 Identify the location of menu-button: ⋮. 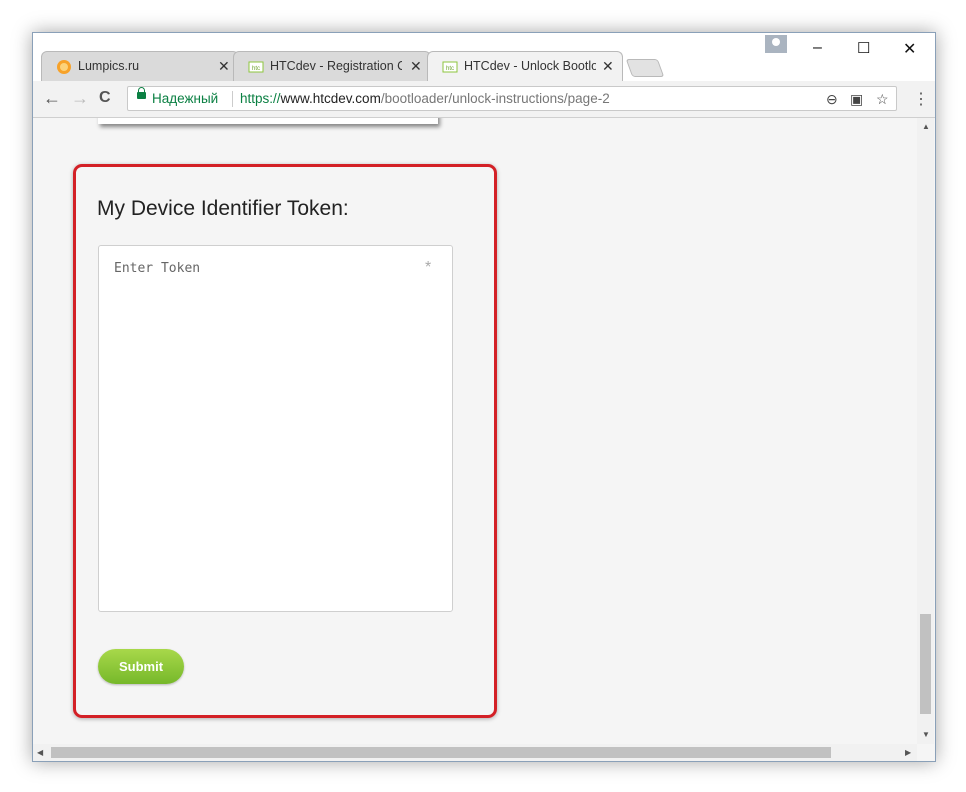
(921, 99).